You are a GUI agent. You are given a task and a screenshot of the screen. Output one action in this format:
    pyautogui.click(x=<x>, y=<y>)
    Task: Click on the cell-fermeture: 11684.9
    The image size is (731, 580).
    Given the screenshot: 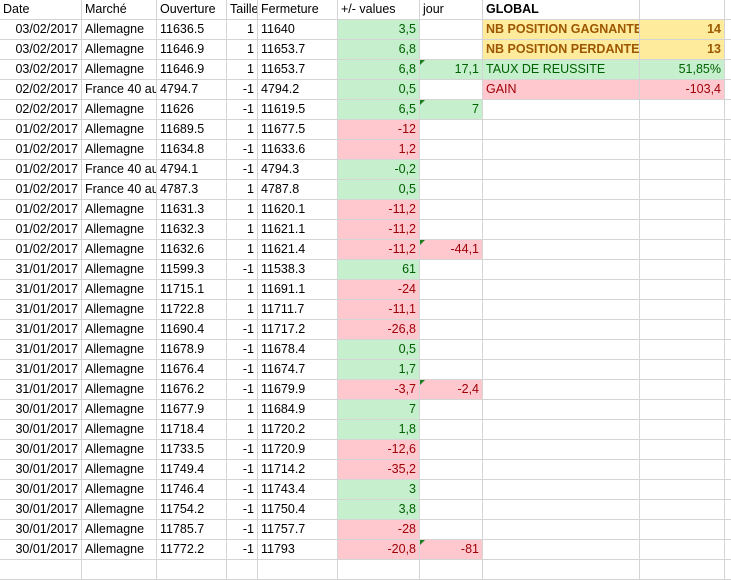 What is the action you would take?
    pyautogui.click(x=298, y=410)
    